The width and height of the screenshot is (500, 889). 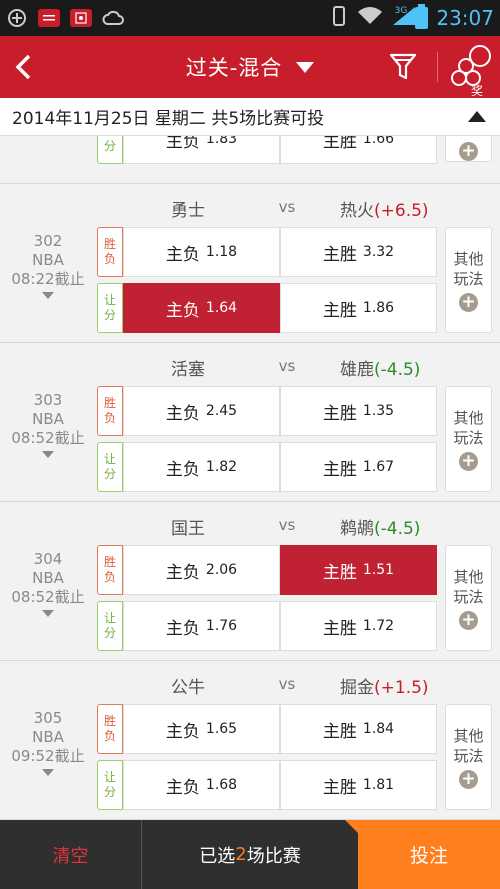 I want to click on match-info: 303 NBA 08:52截止, so click(x=48, y=424).